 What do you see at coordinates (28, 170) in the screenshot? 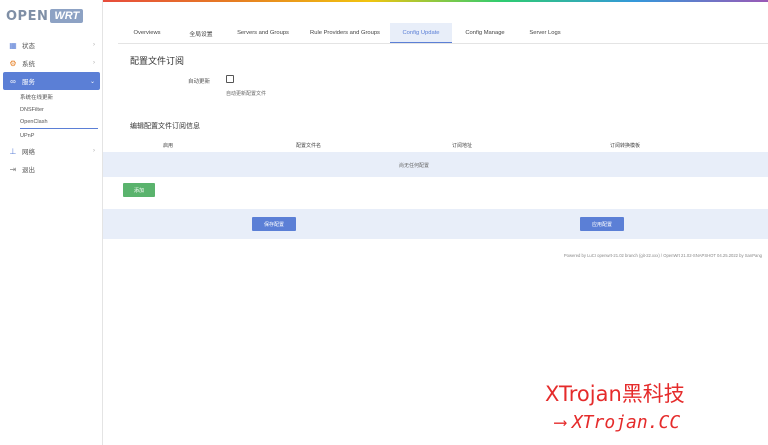
I see `sidebar-item-label: 退出` at bounding box center [28, 170].